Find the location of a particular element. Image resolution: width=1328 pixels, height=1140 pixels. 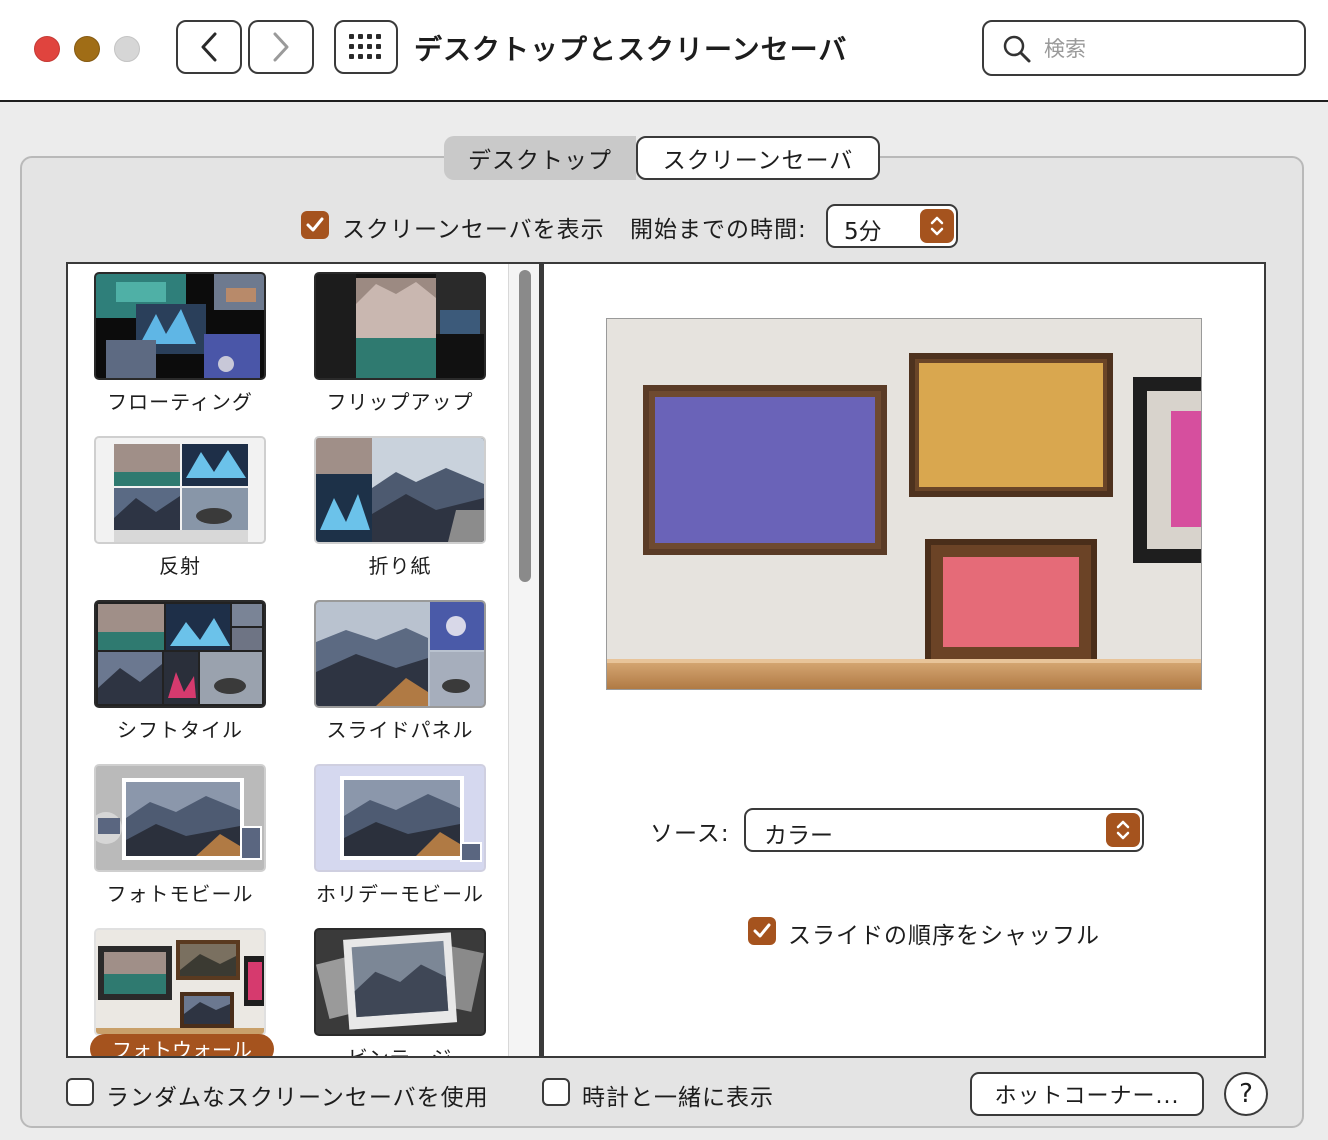

tab-screensaver: スクリーンセーバ is located at coordinates (758, 158).